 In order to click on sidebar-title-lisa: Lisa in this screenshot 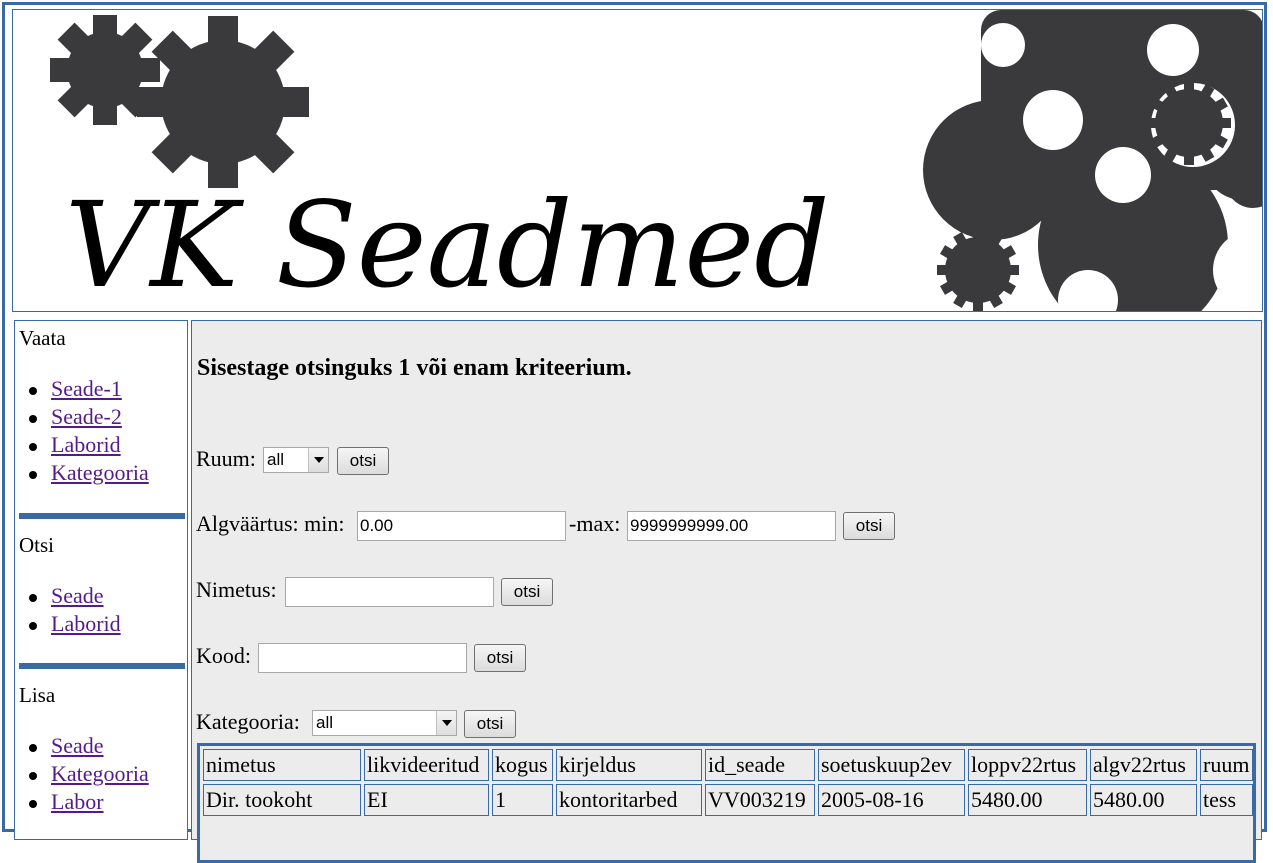, I will do `click(37, 695)`.